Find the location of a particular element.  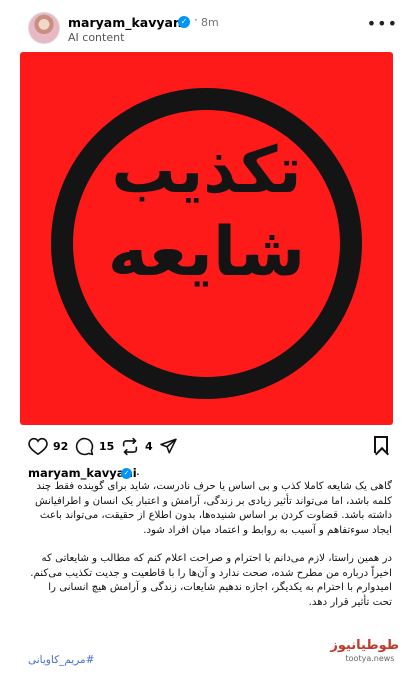

stamp-line-1: تکذیب is located at coordinates (206, 171).